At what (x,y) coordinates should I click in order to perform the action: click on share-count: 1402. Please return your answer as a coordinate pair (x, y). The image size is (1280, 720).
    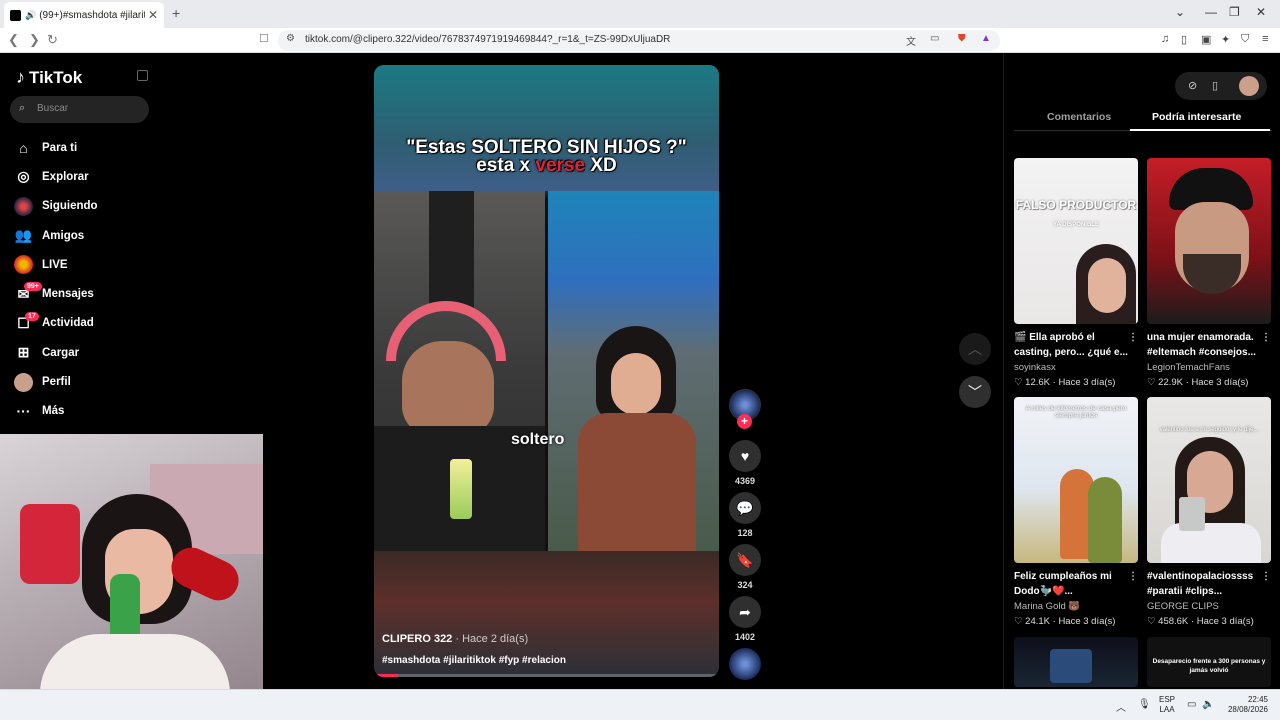
    Looking at the image, I should click on (745, 637).